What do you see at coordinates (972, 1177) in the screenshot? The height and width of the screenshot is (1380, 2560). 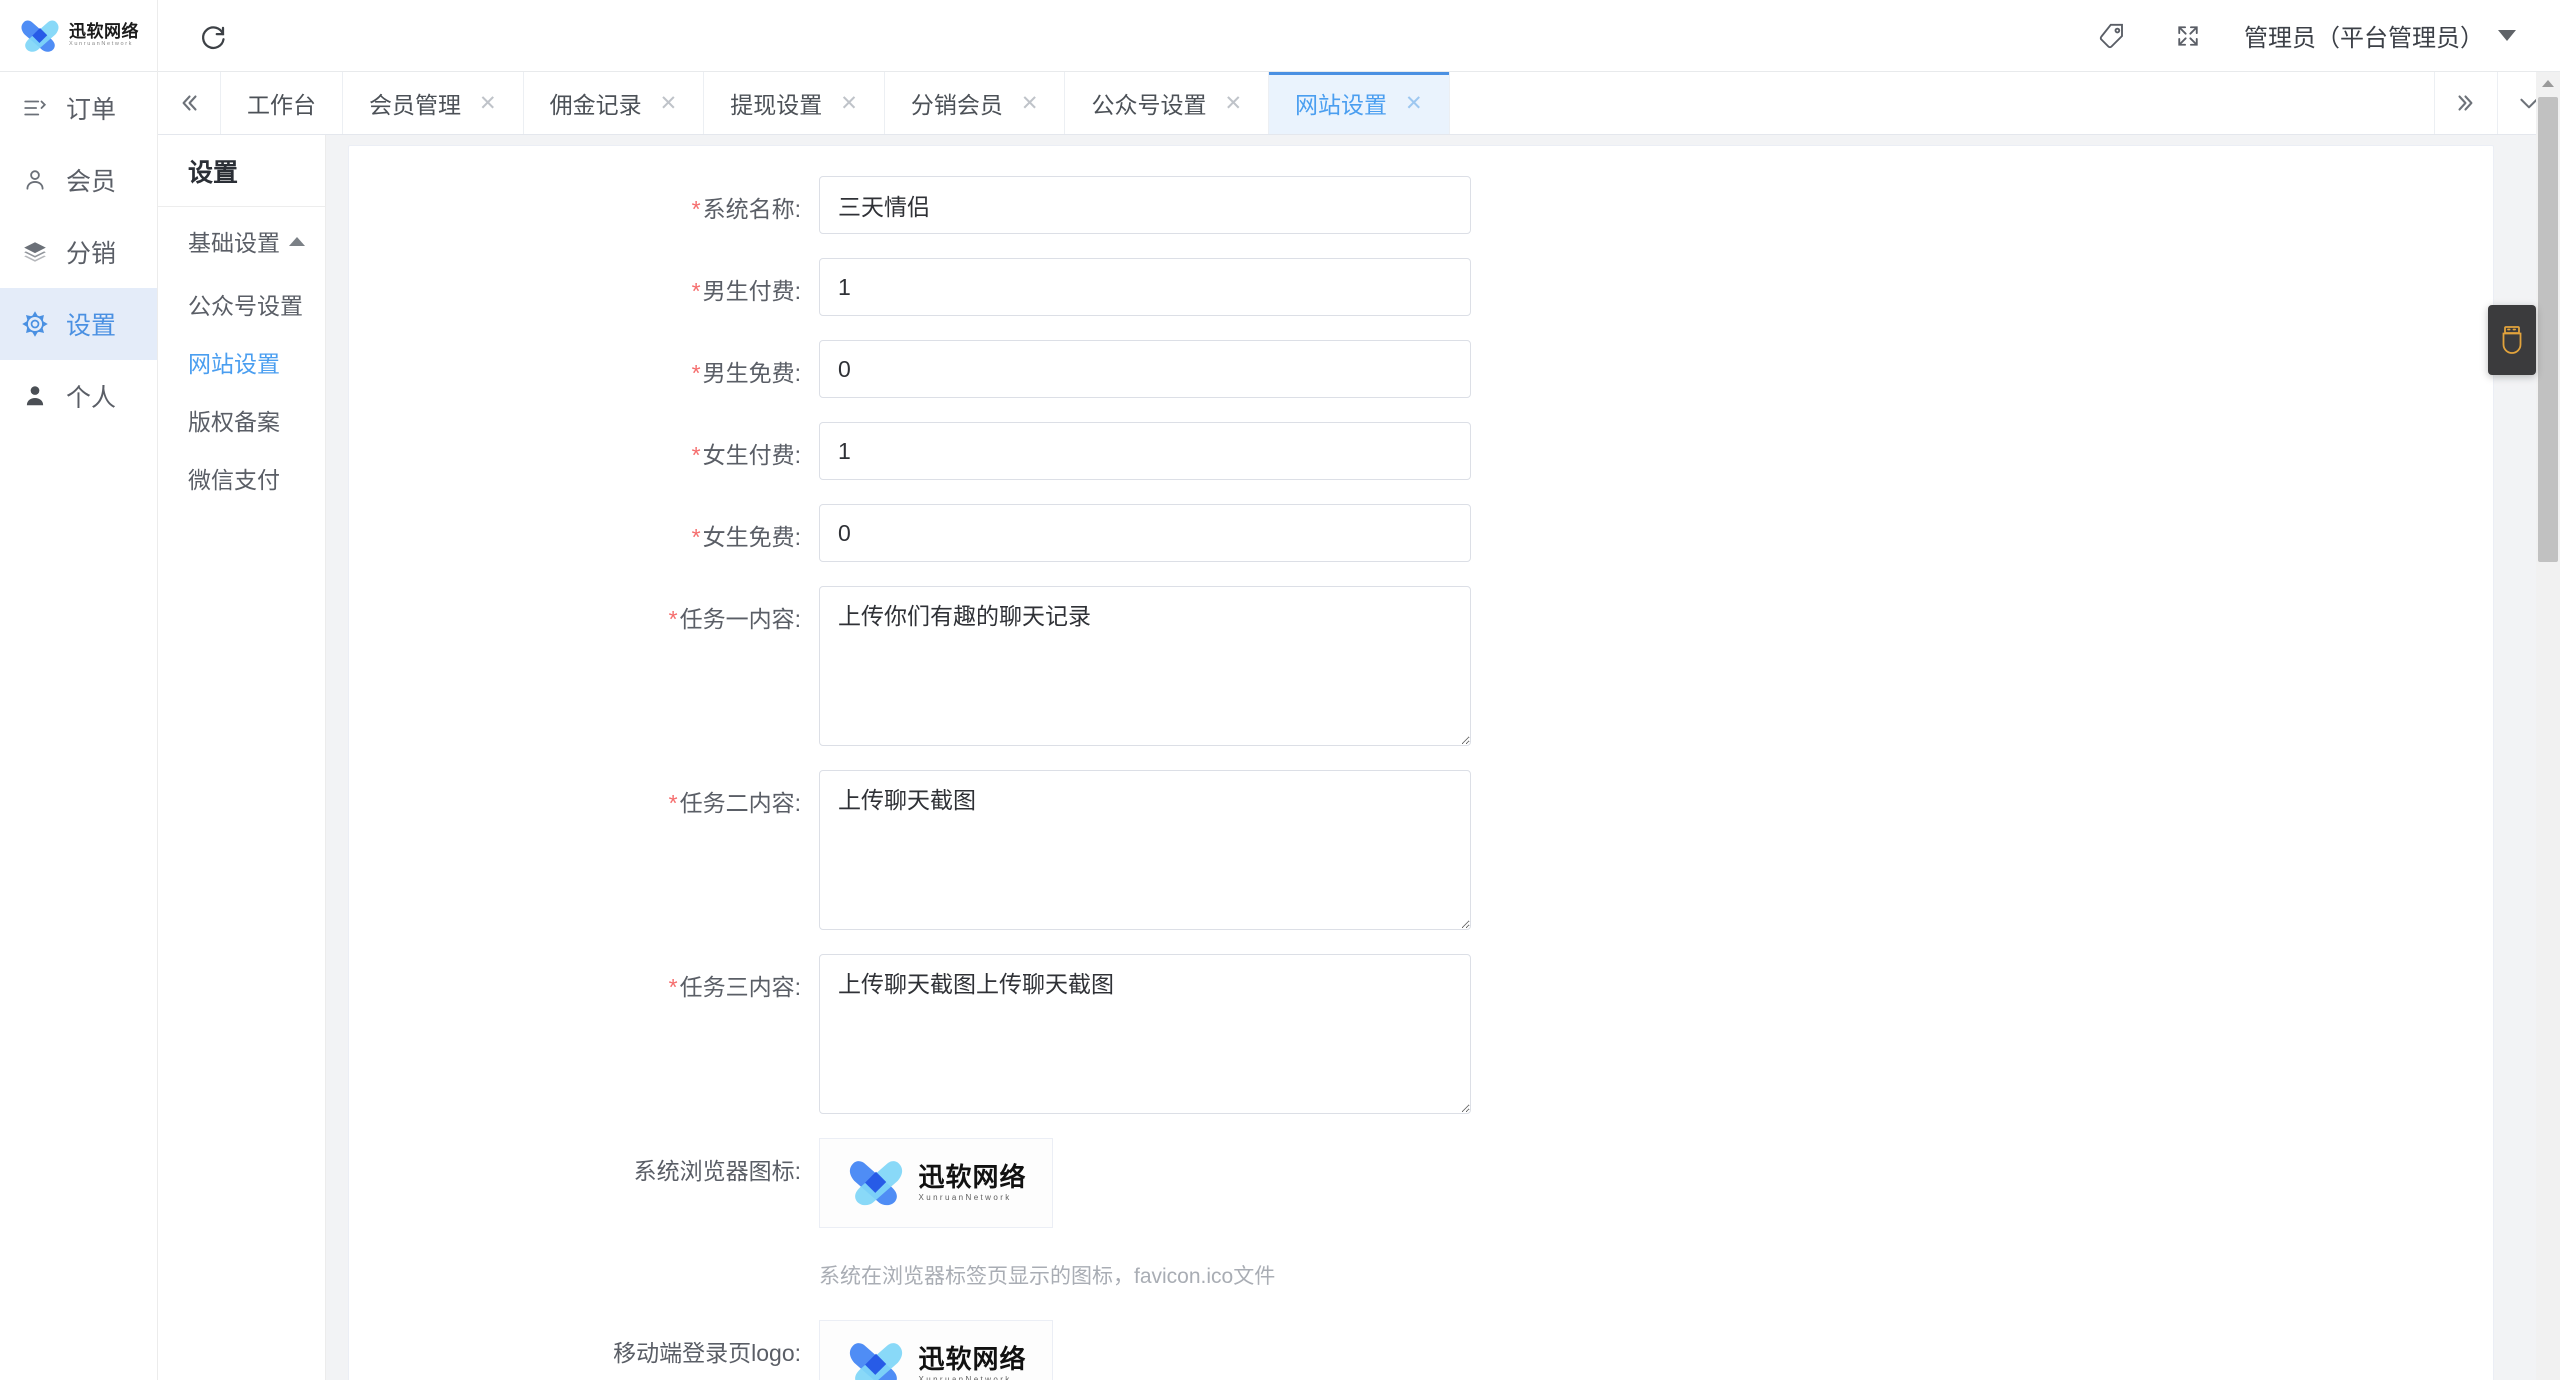 I see `logo-text-cn: 迅软网络` at bounding box center [972, 1177].